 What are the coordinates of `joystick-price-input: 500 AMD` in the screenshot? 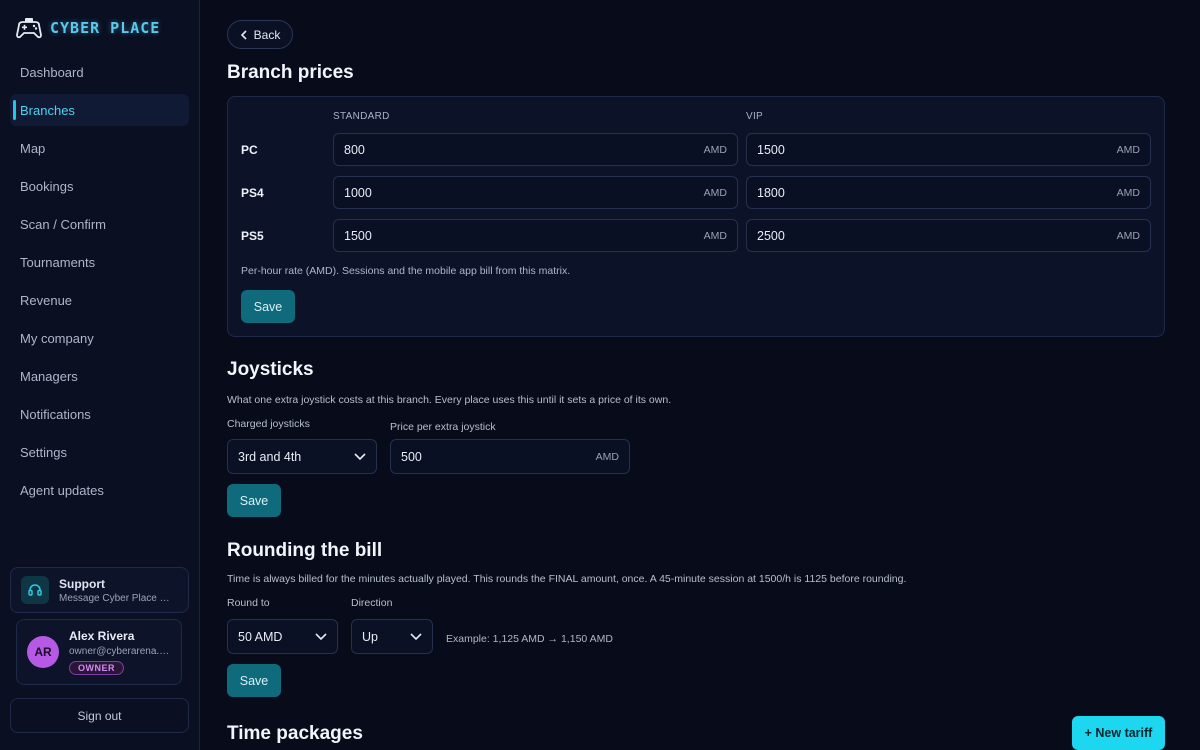 It's located at (510, 456).